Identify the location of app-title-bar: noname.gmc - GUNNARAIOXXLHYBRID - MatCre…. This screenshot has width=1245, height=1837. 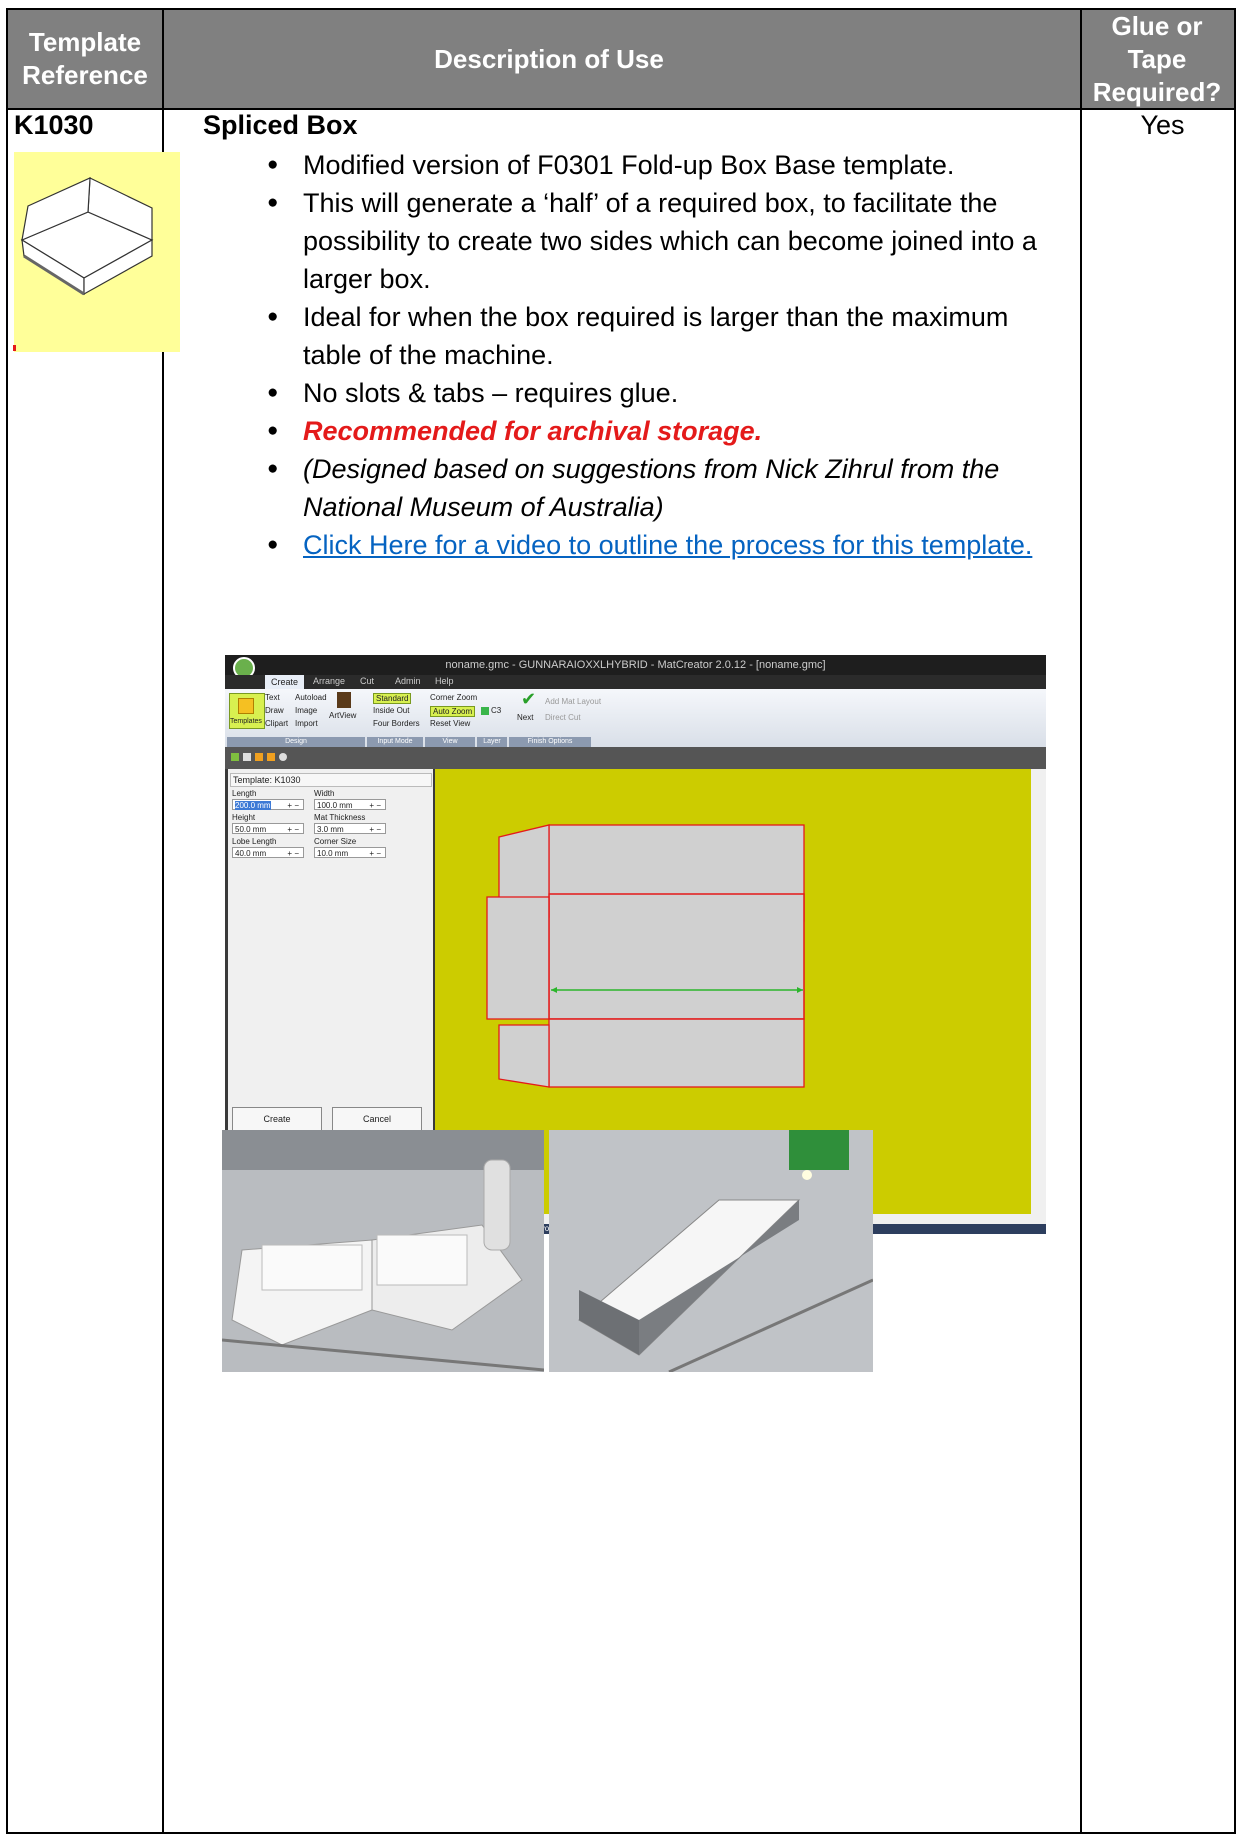
(635, 665).